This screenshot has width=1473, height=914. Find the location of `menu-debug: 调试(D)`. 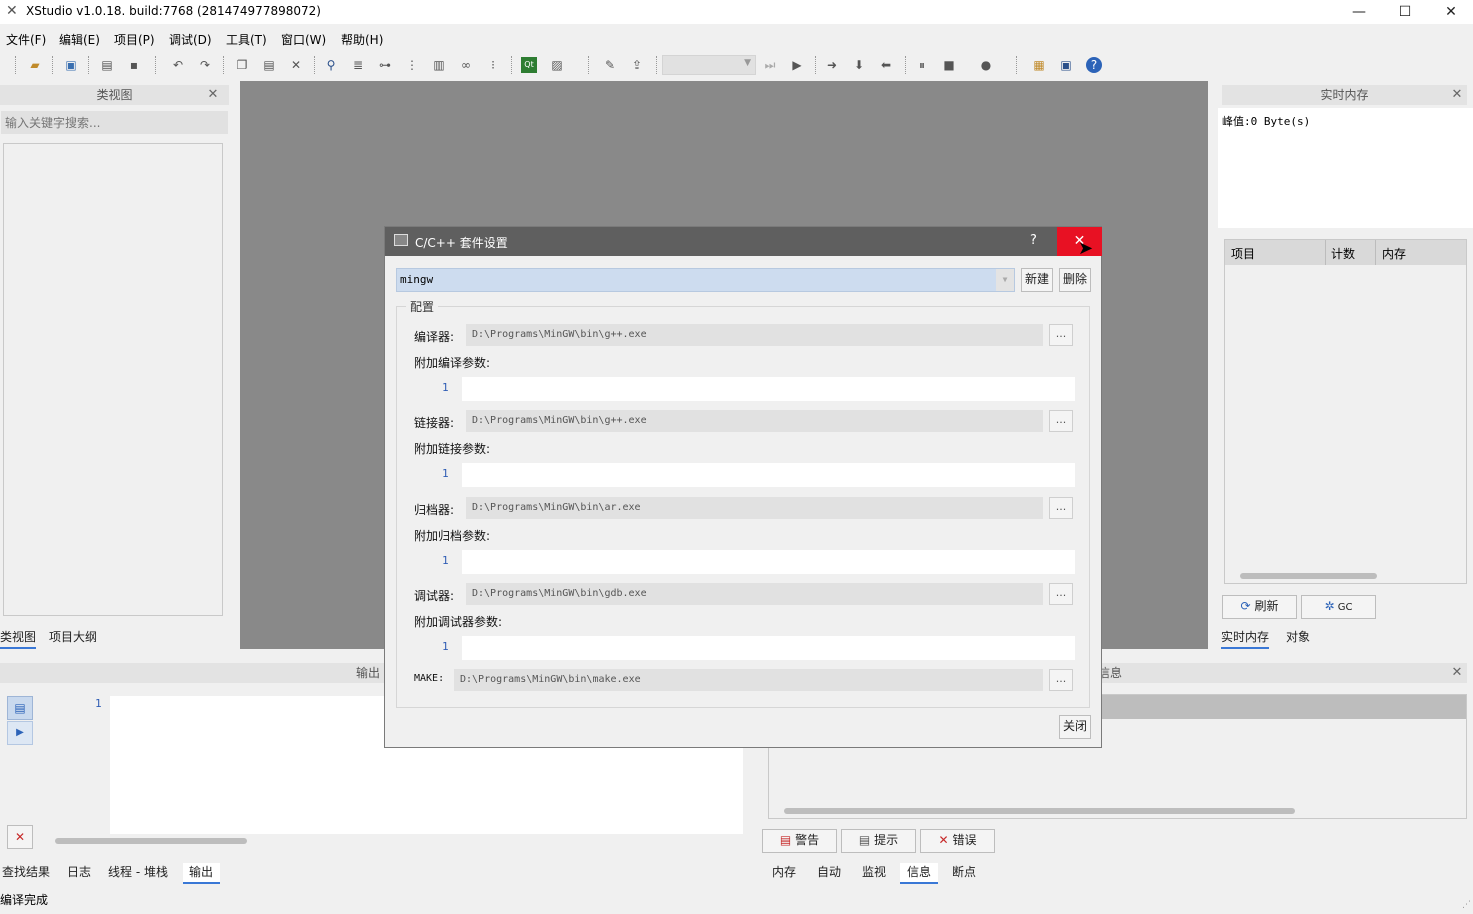

menu-debug: 调试(D) is located at coordinates (190, 39).